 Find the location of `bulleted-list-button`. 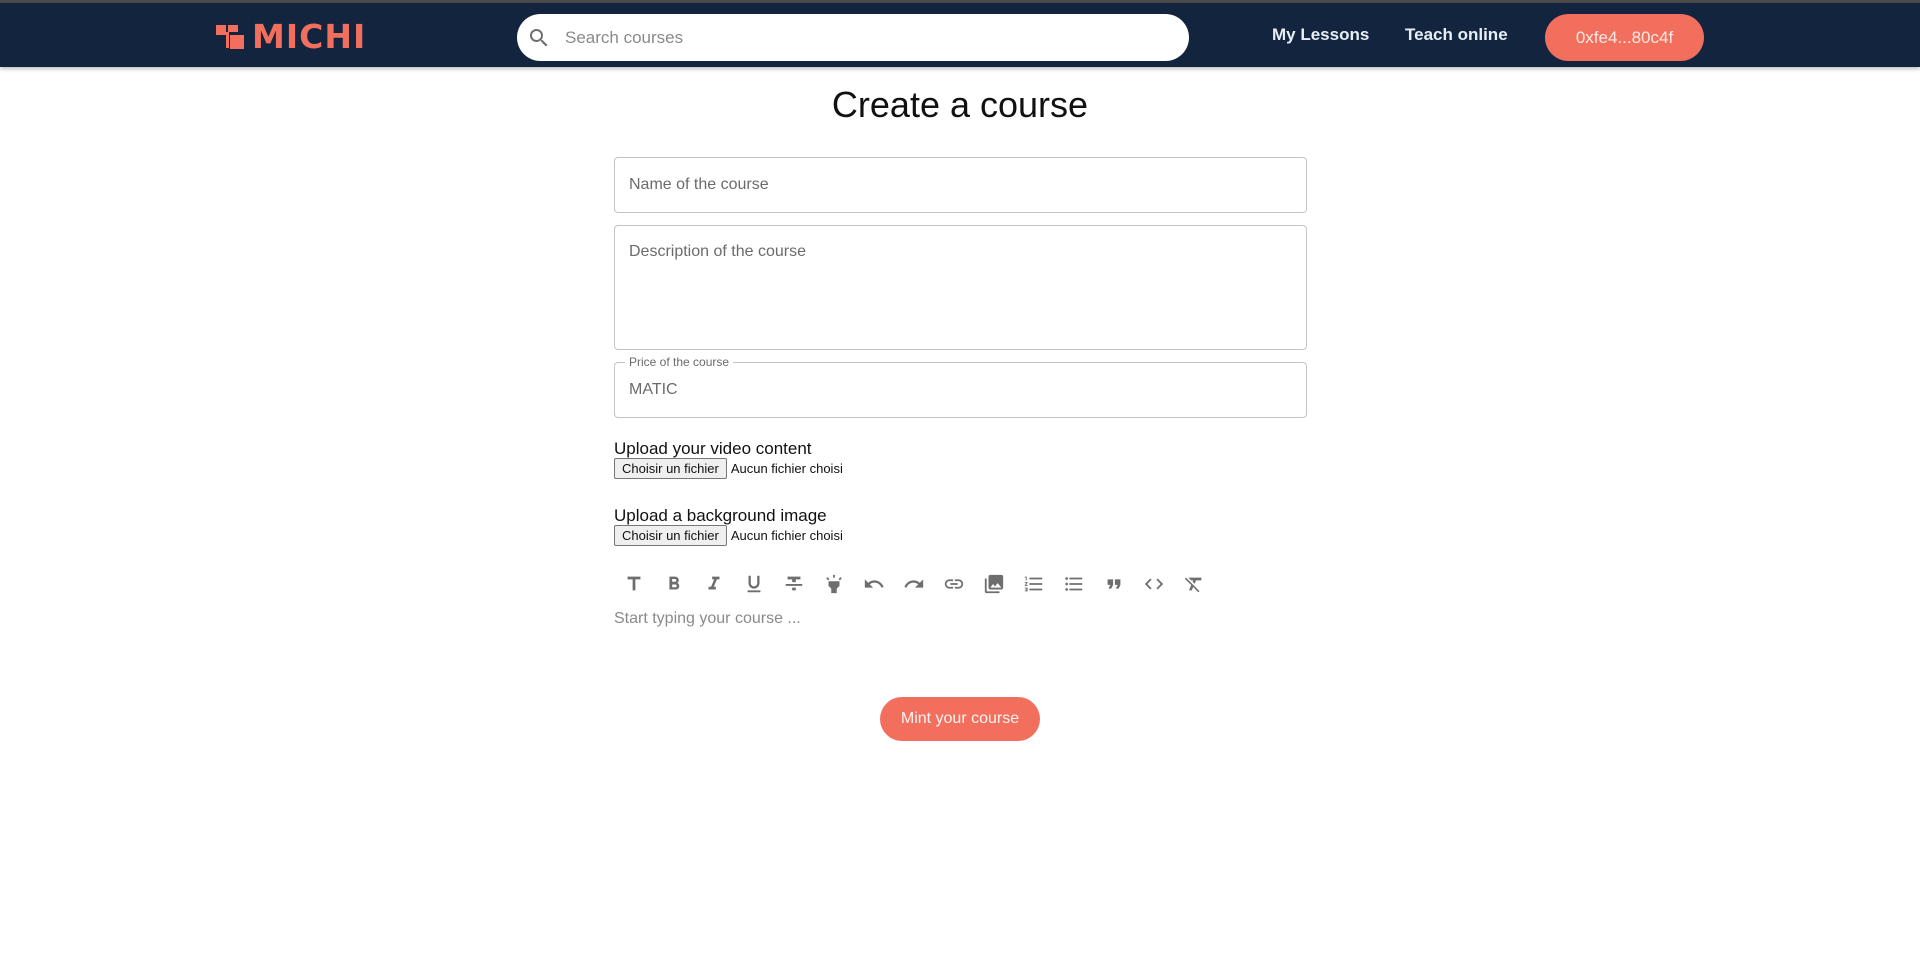

bulleted-list-button is located at coordinates (1074, 584).